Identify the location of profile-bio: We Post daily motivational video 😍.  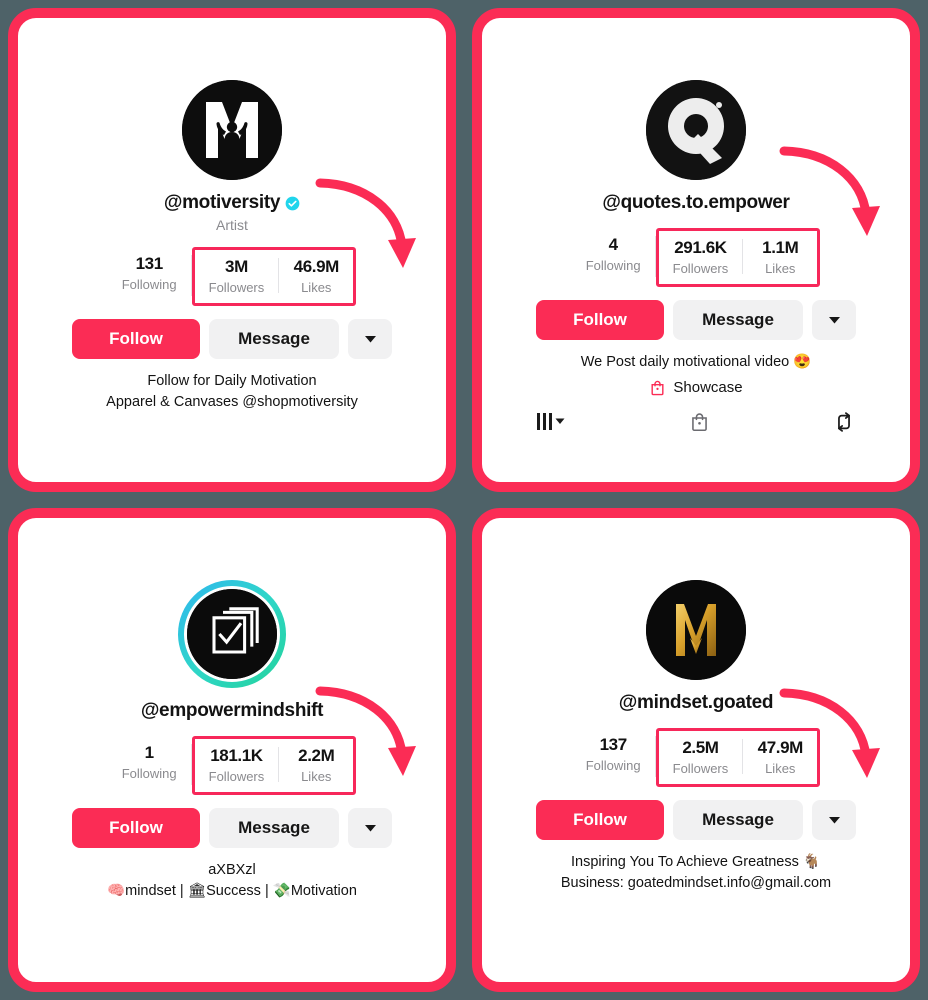
(696, 362).